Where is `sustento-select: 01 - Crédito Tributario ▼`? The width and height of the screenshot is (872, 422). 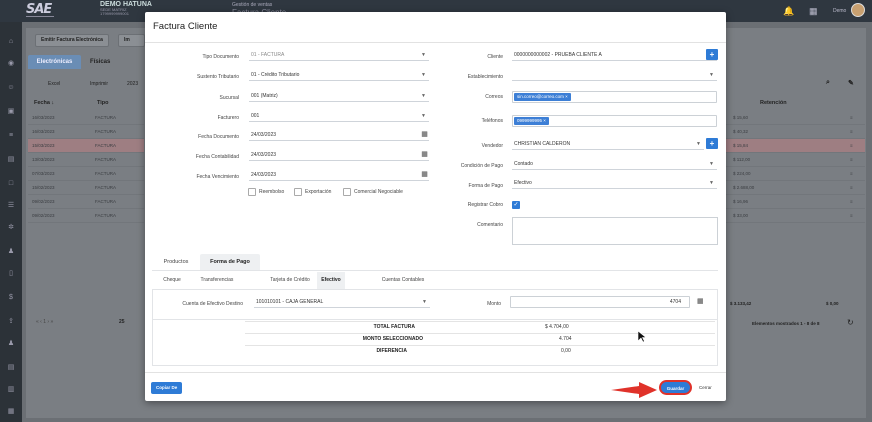
sustento-select: 01 - Crédito Tributario ▼ is located at coordinates (339, 75).